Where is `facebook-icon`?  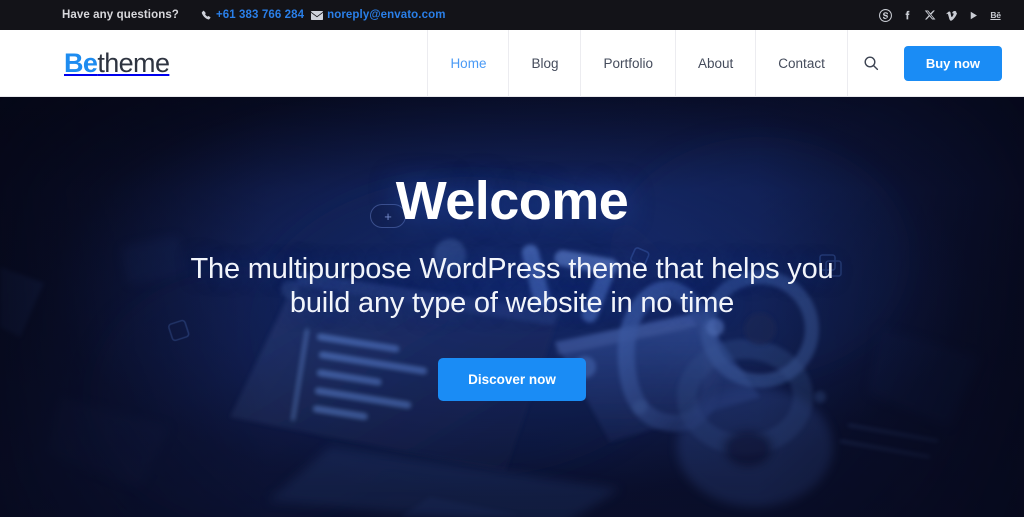 facebook-icon is located at coordinates (907, 15).